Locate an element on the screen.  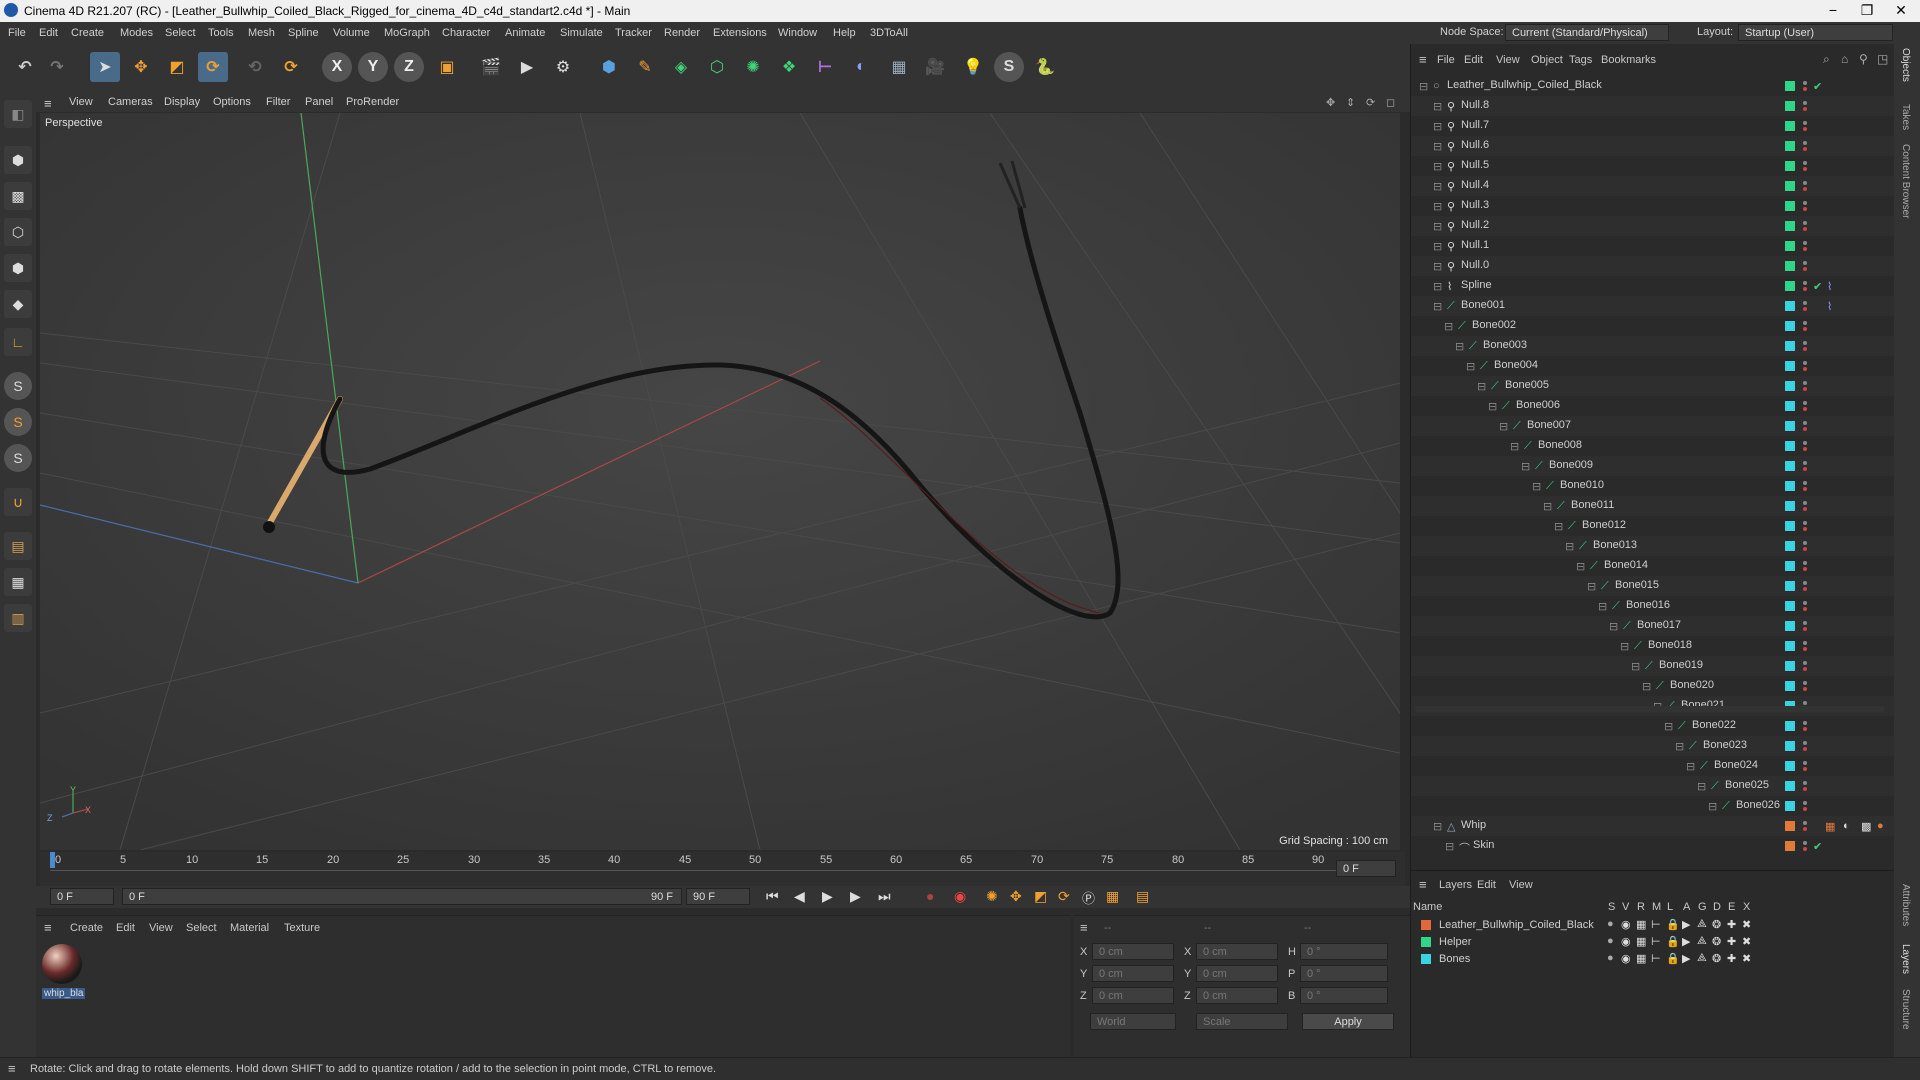
snap-icon: S is located at coordinates (18, 386).